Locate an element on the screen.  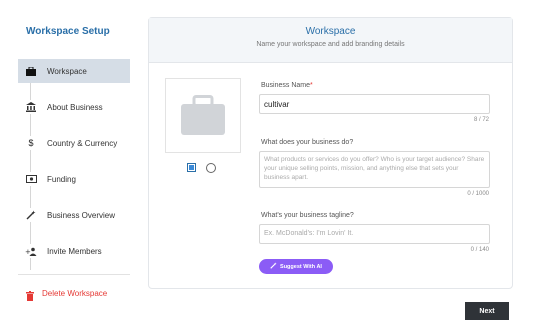
tagline-input: Ex. McDonald's: I'm Lovin' It. is located at coordinates (374, 234).